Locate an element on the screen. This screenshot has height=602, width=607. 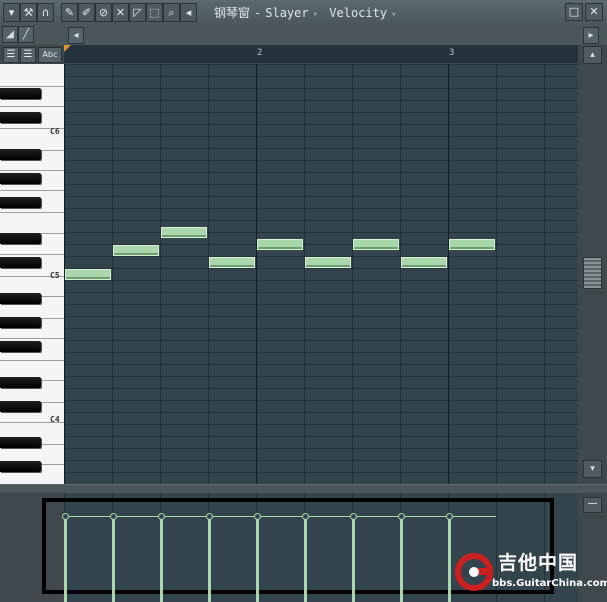
key-label-c5: C5 is located at coordinates (55, 275).